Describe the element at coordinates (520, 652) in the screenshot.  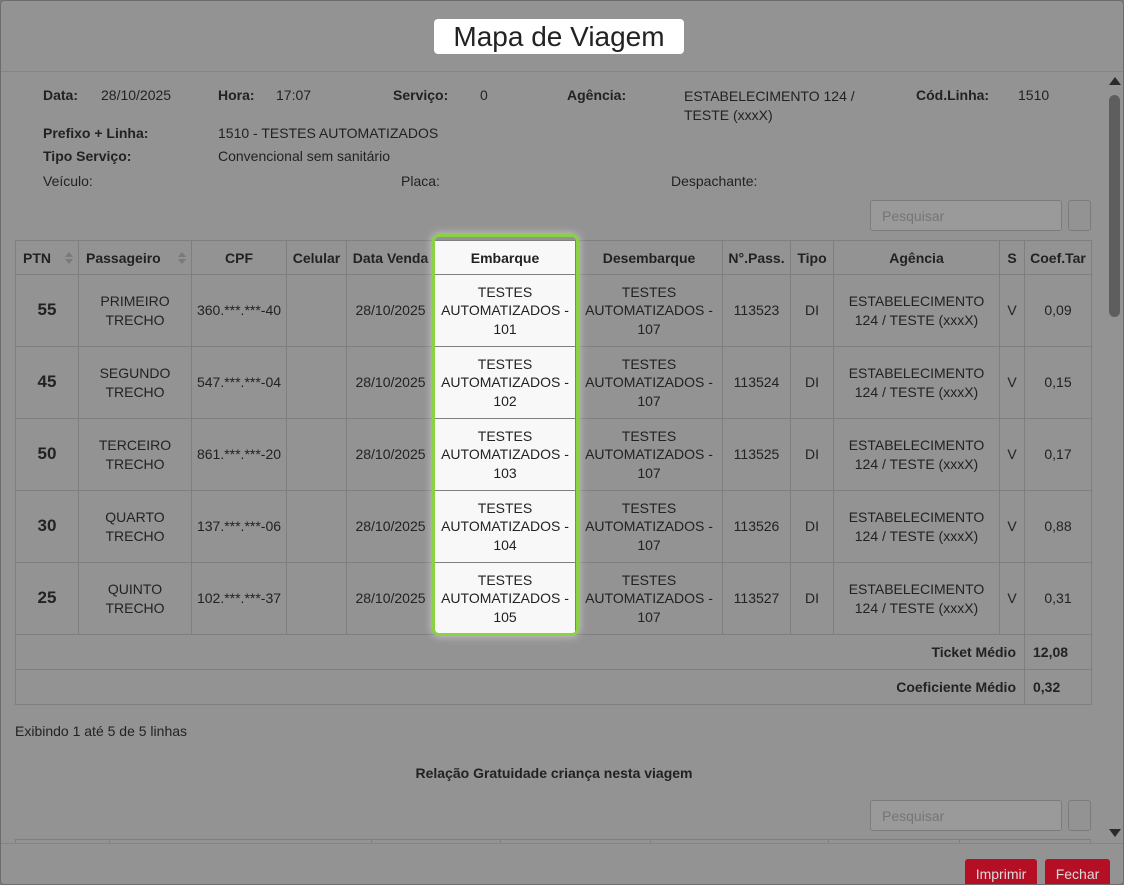
I see `ticket-medio-label: Ticket Médio` at that location.